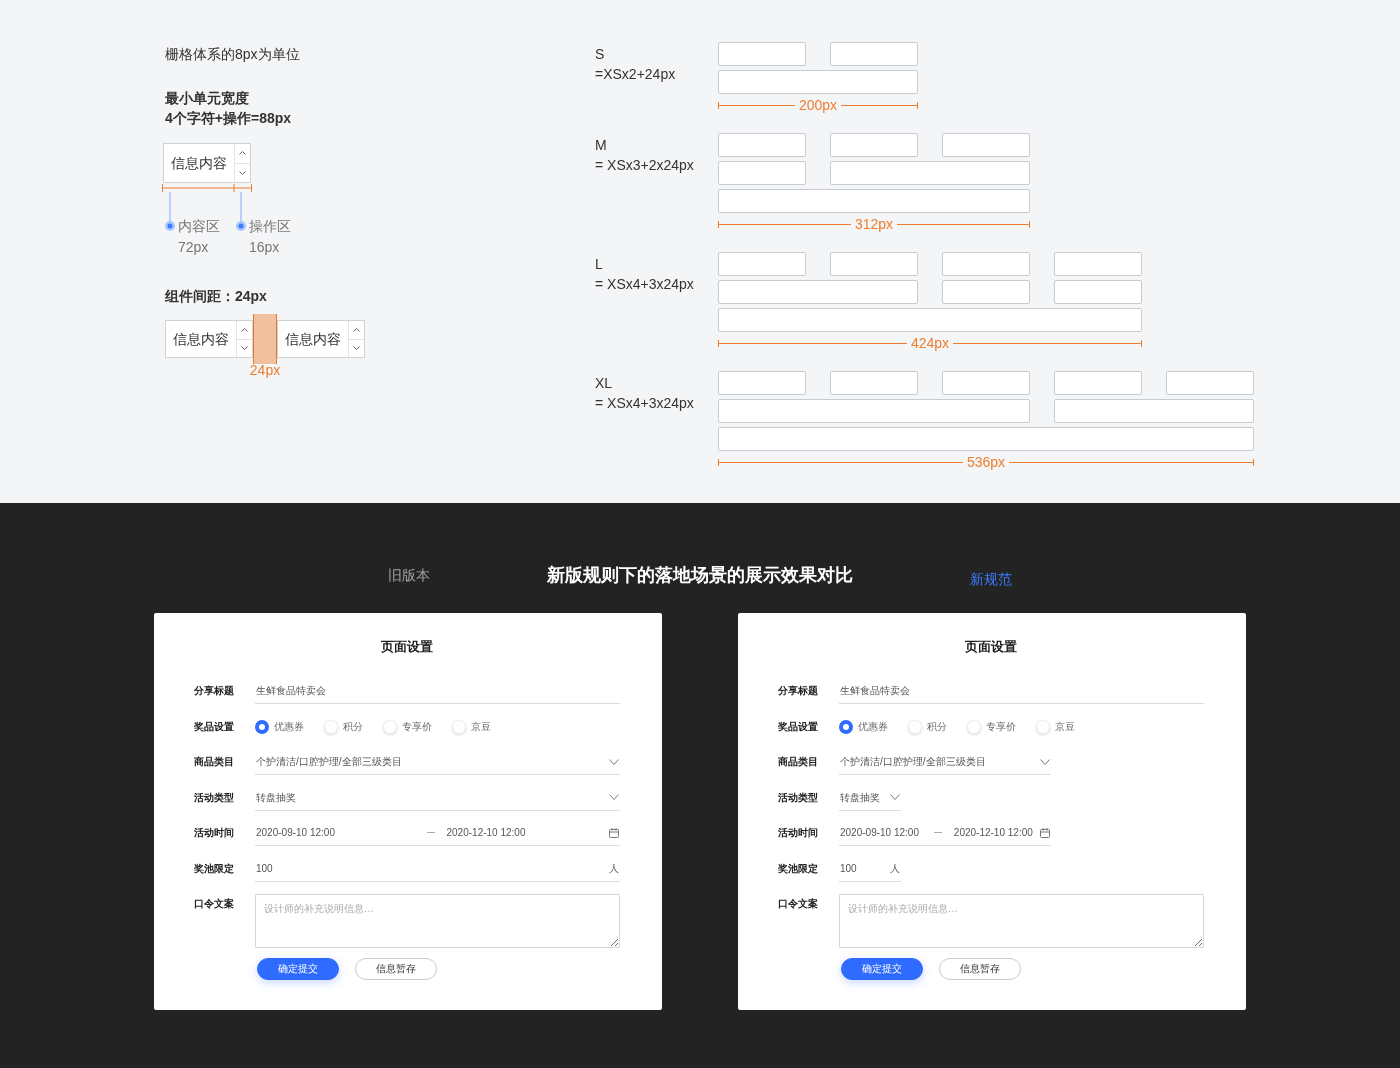 This screenshot has height=1068, width=1400. Describe the element at coordinates (604, 383) in the screenshot. I see `size-name: XL` at that location.